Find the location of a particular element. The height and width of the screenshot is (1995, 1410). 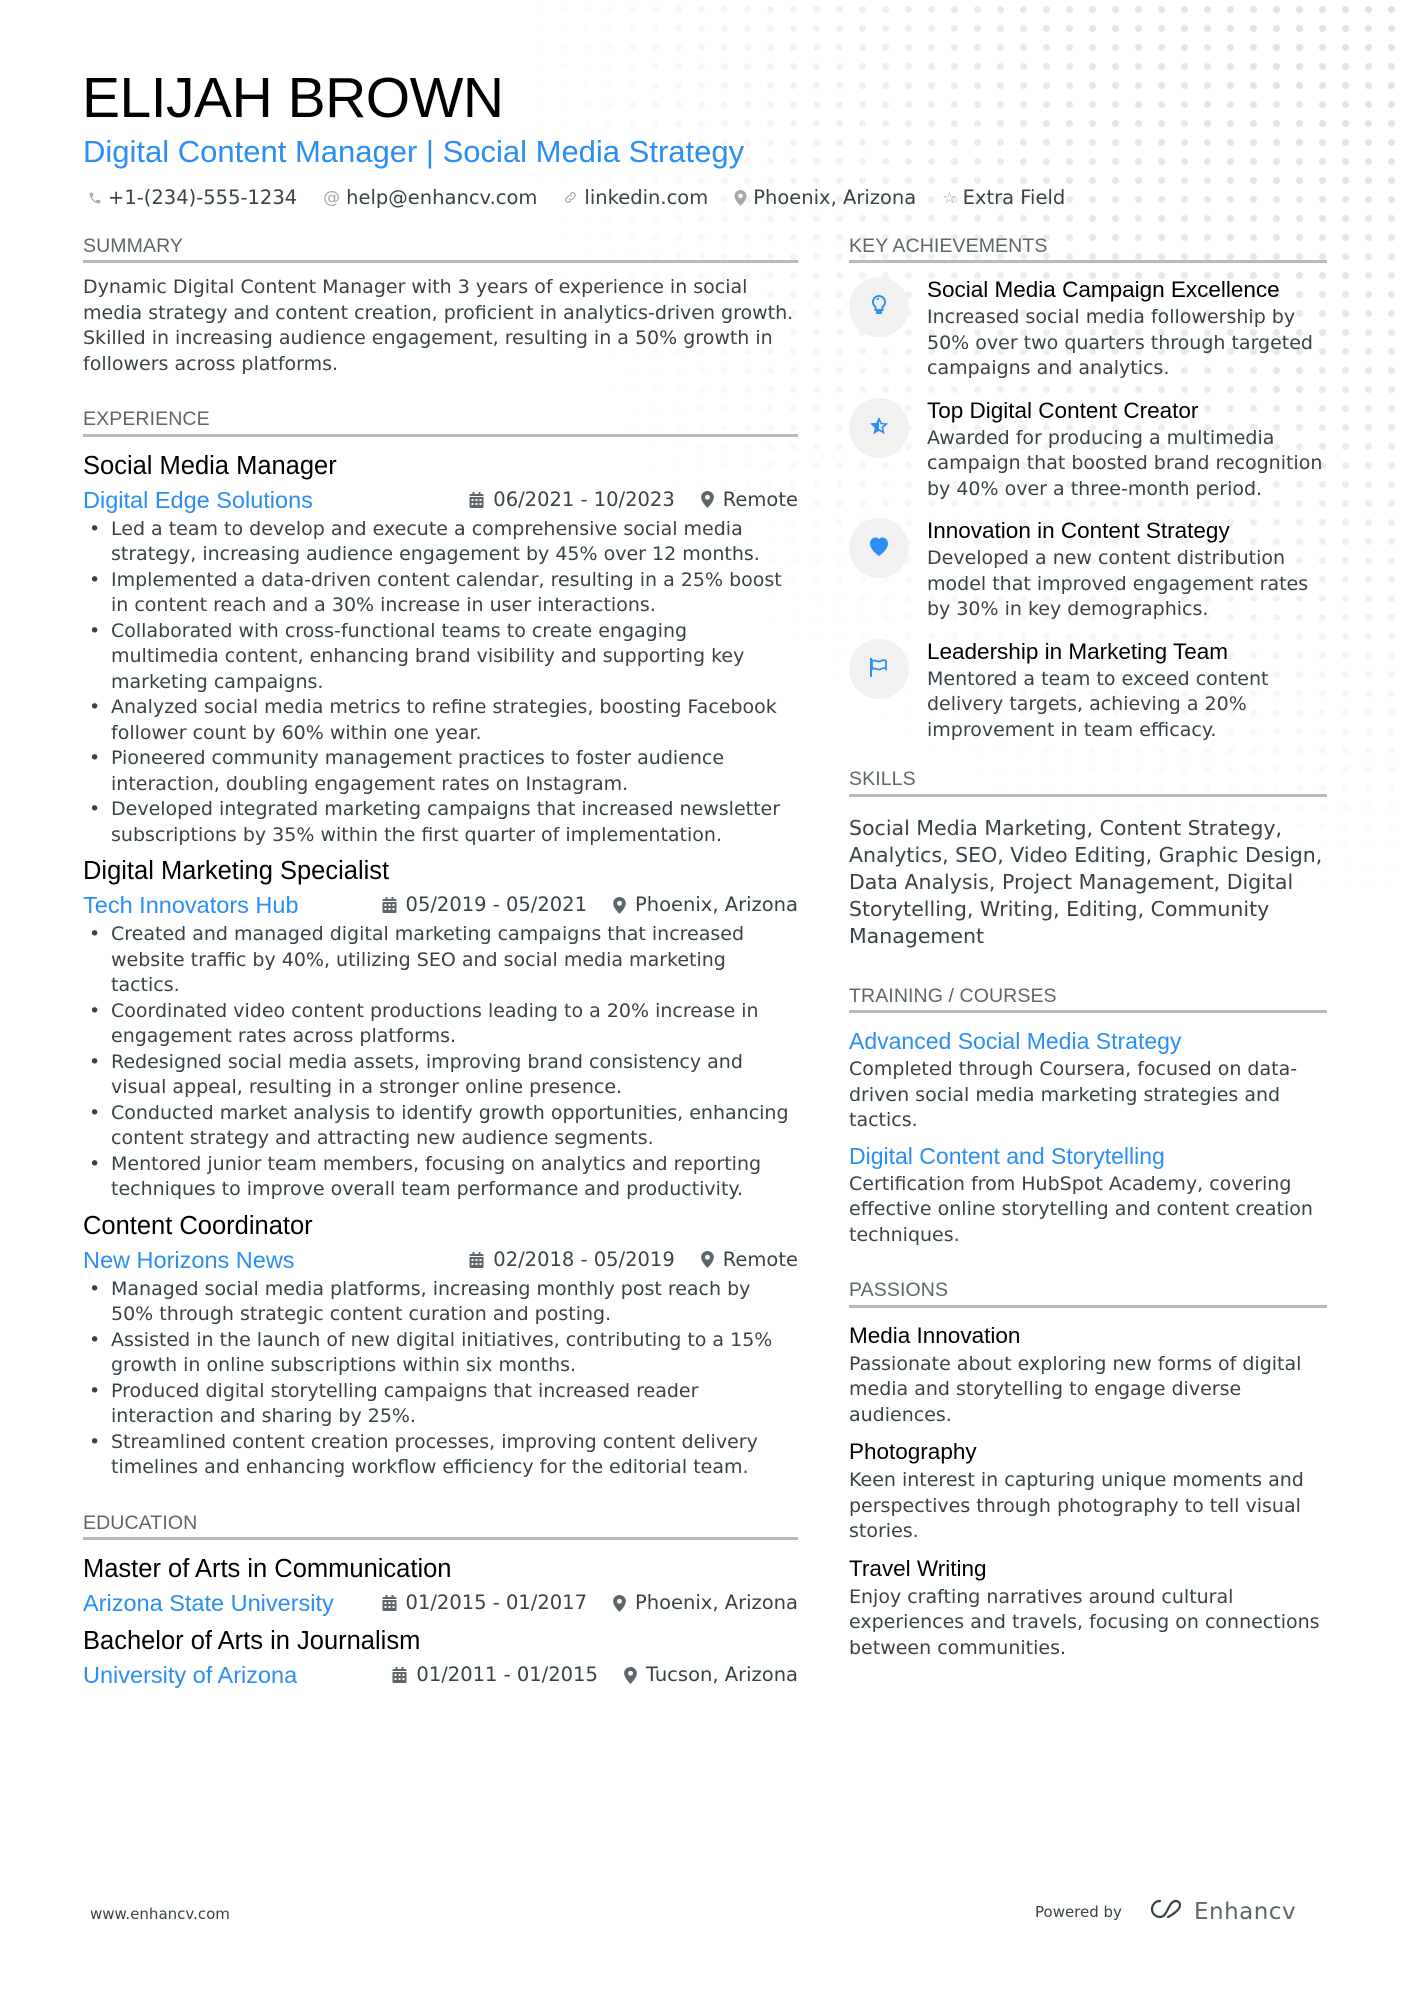

company-name: New Horizons News is located at coordinates (189, 1260).